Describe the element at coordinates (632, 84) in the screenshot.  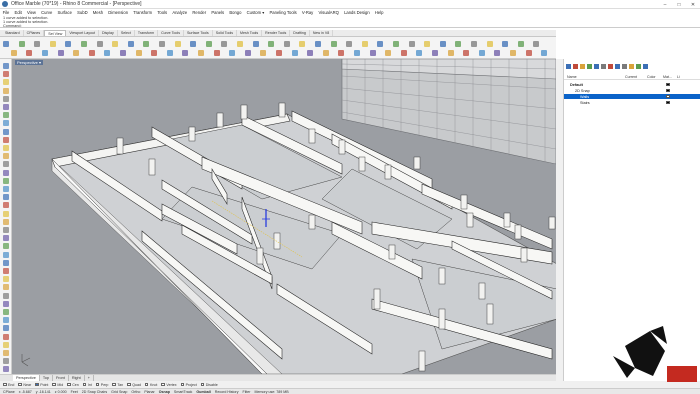
I see `layer-row: Default` at that location.